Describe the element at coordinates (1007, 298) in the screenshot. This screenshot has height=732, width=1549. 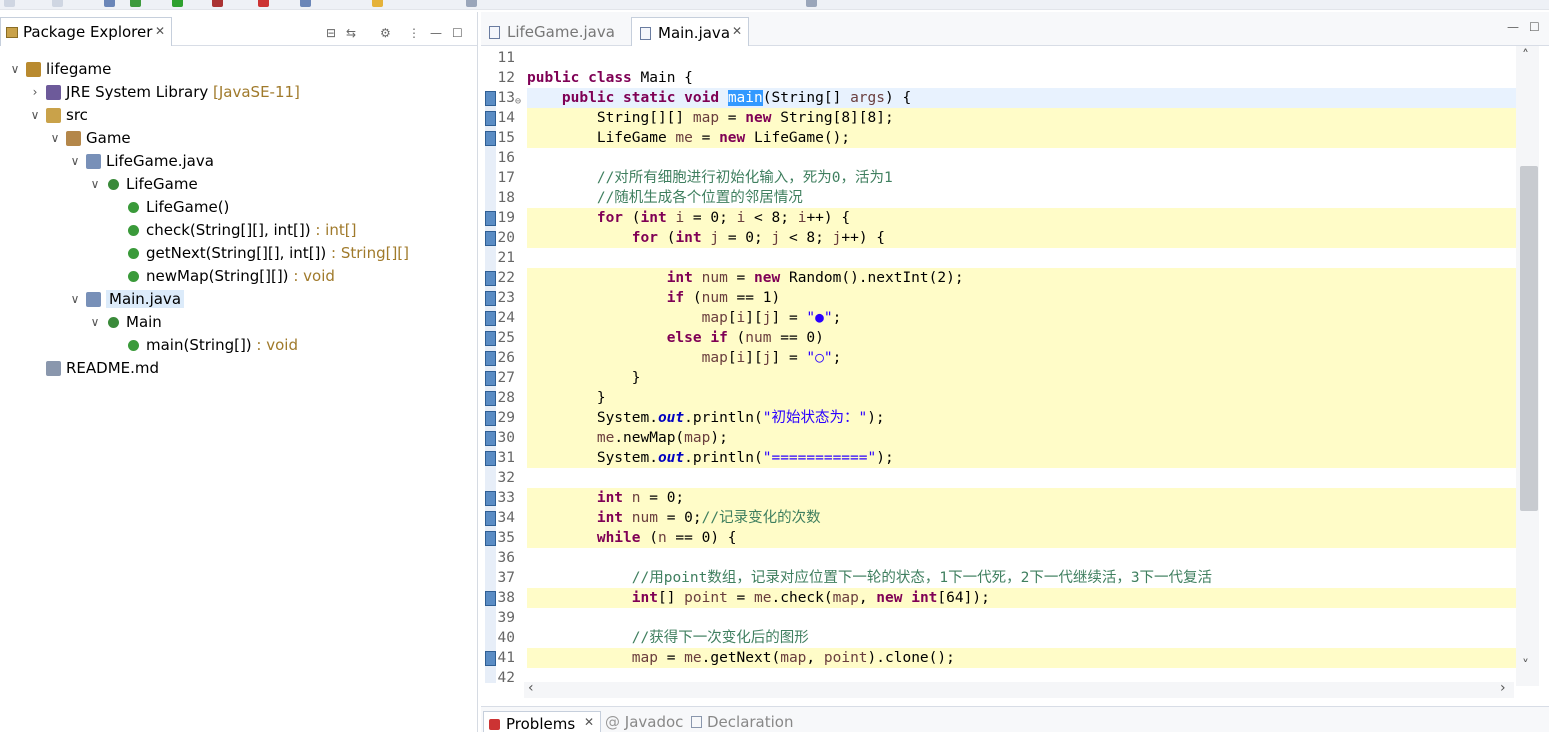
I see `code-line: 23 if (num == 1)` at that location.